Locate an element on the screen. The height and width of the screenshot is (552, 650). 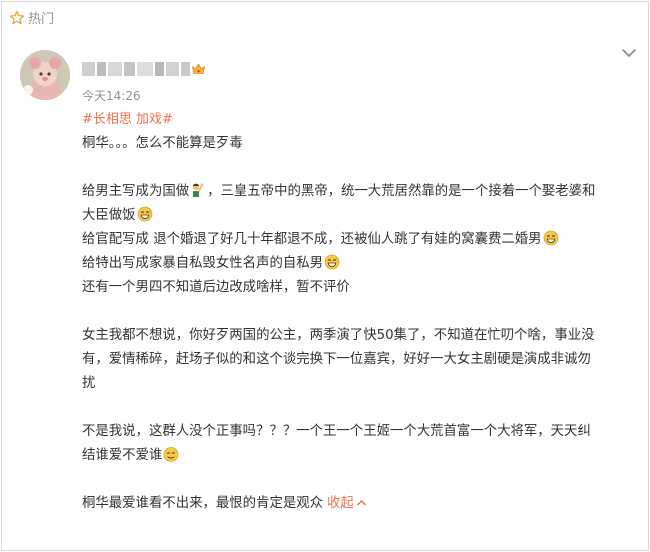
avatar is located at coordinates (45, 75).